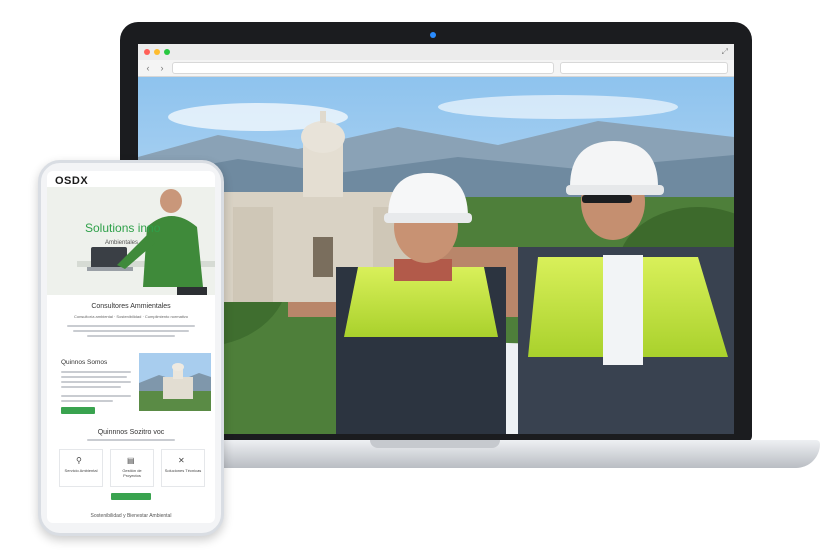 This screenshot has height=553, width=830. What do you see at coordinates (433, 35) in the screenshot?
I see `camera-icon` at bounding box center [433, 35].